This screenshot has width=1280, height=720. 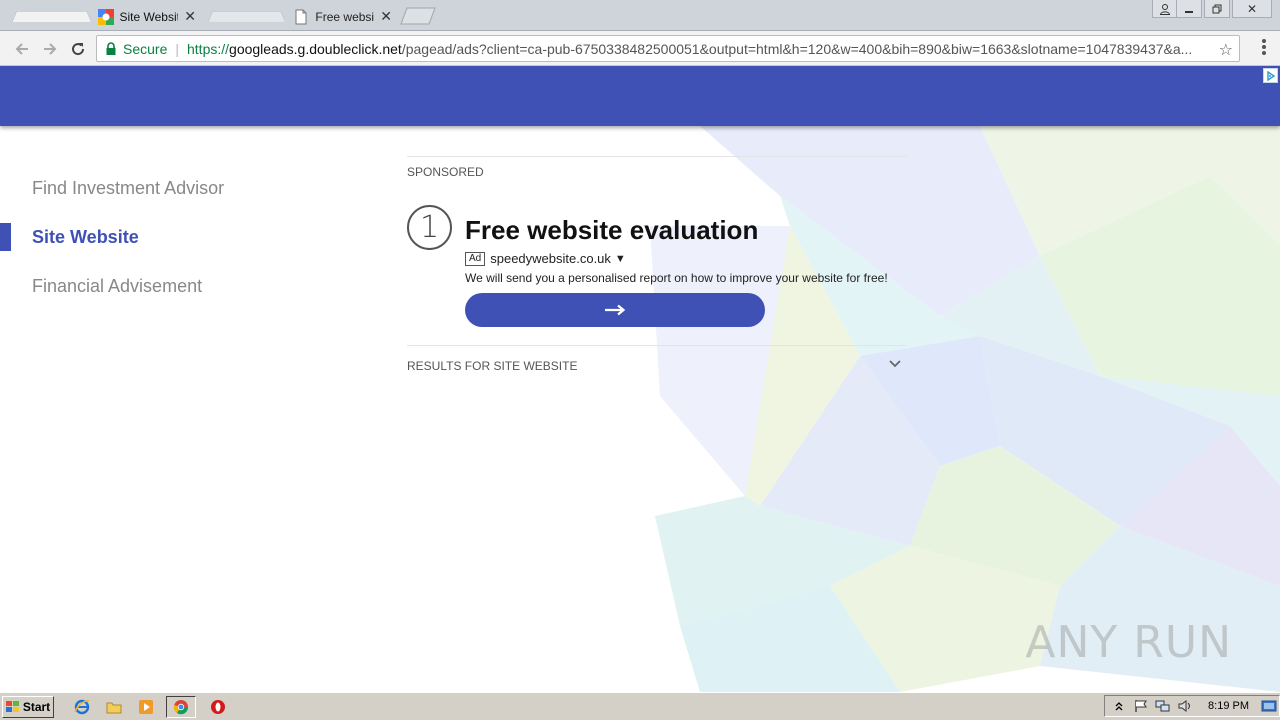 I want to click on divider, so click(x=657, y=156).